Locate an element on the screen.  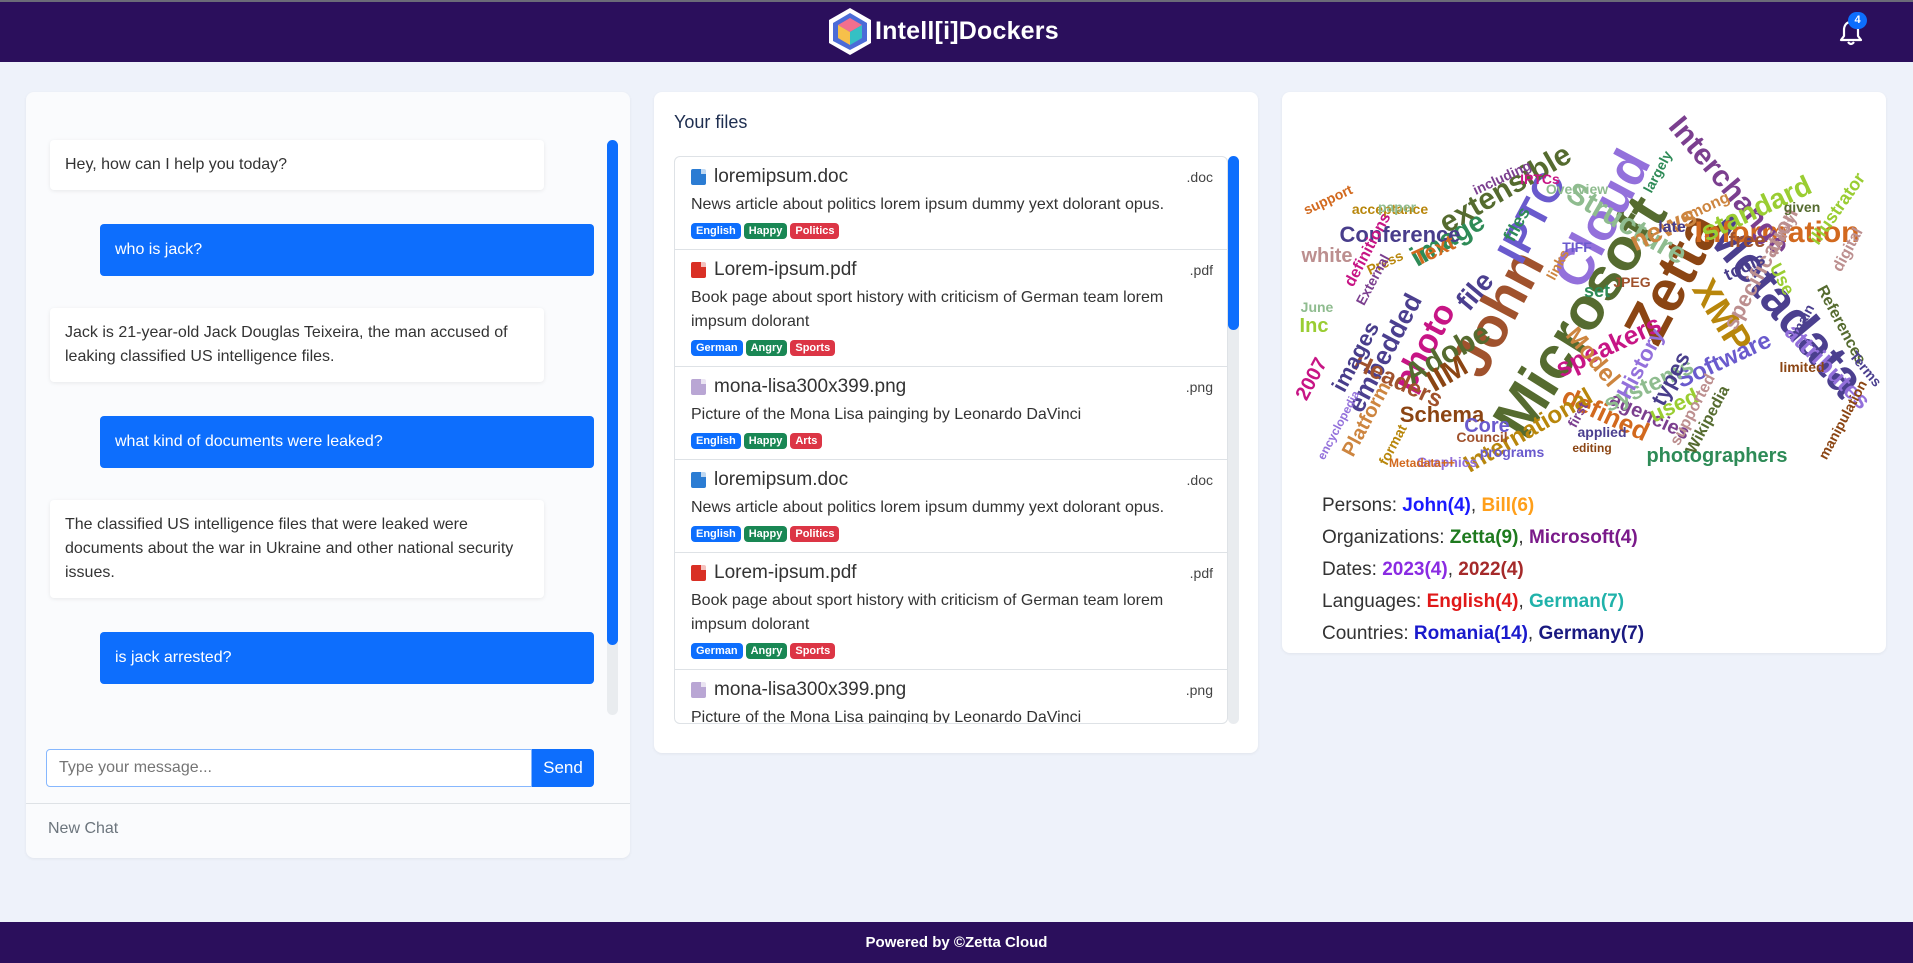
word-cloud-term: late is located at coordinates (1672, 227).